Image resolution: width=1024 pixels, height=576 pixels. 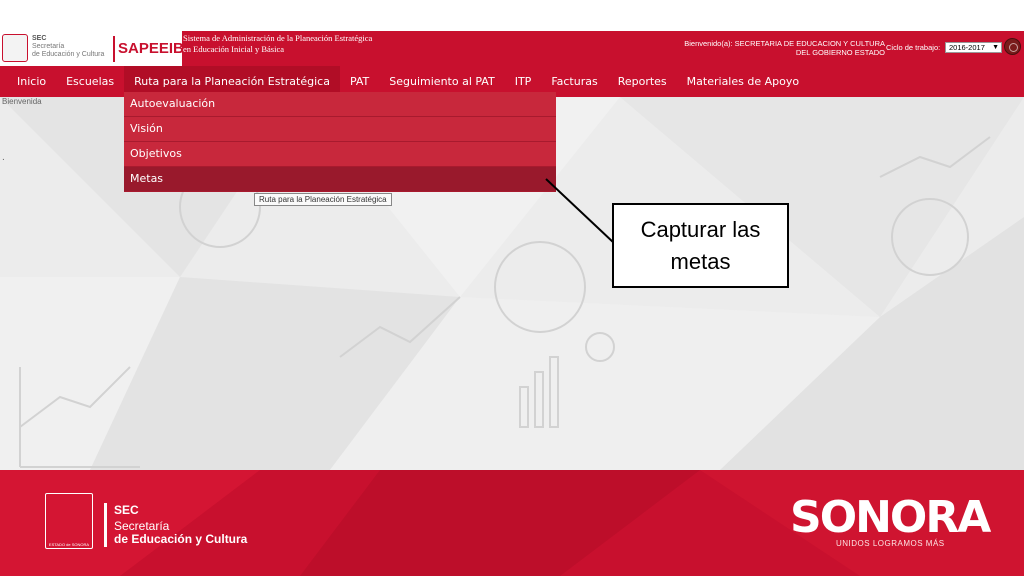 What do you see at coordinates (69, 521) in the screenshot?
I see `state-emblem-icon` at bounding box center [69, 521].